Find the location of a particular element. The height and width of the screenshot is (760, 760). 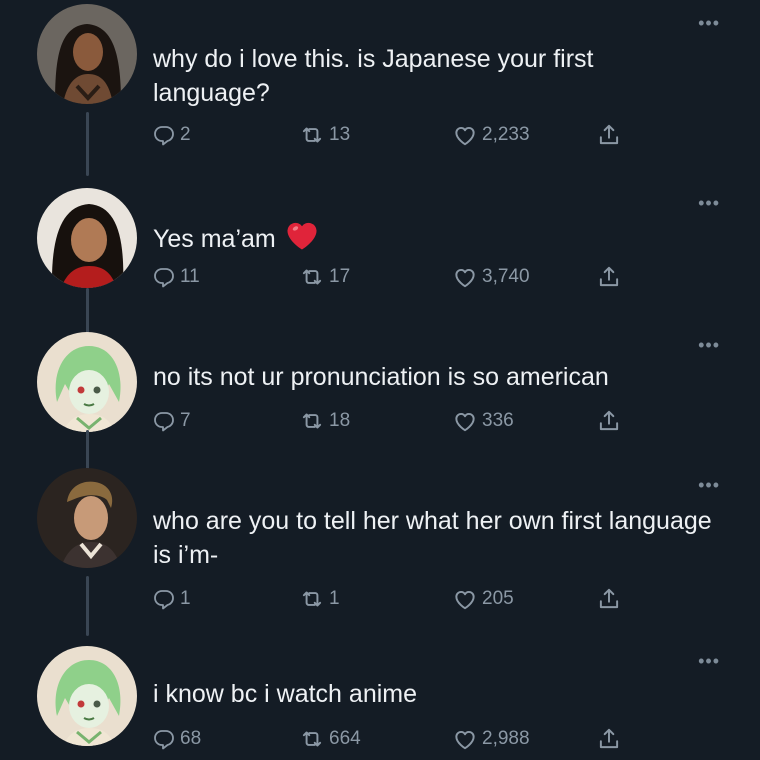

like-count: 3,740 is located at coordinates (506, 276).